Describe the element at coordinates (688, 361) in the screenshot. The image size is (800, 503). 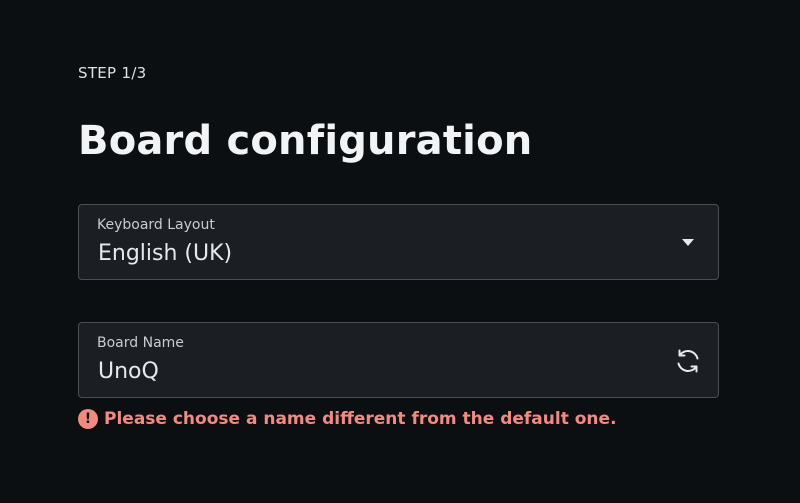
I see `refresh-icon` at that location.